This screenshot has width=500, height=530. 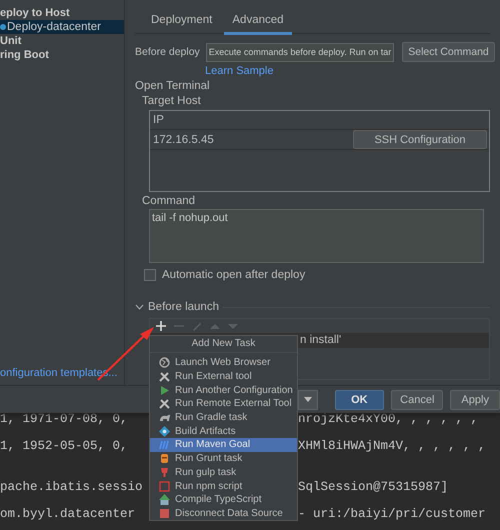 What do you see at coordinates (258, 23) in the screenshot?
I see `tab: Advanced` at bounding box center [258, 23].